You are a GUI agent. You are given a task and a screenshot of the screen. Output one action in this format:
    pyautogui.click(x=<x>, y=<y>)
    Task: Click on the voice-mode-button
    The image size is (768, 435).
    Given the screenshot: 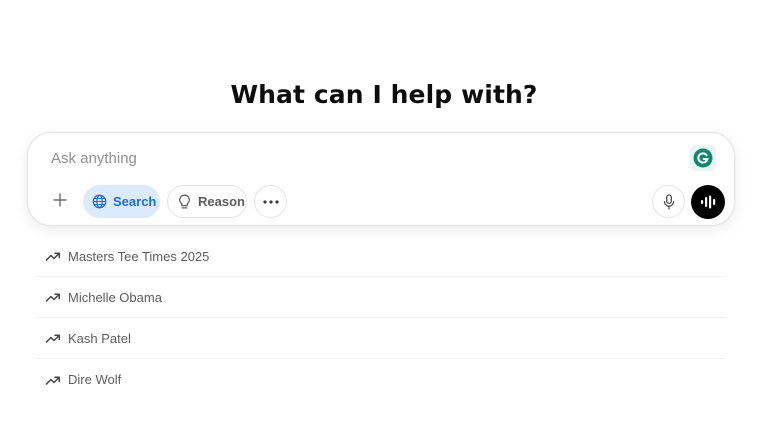 What is the action you would take?
    pyautogui.click(x=708, y=202)
    